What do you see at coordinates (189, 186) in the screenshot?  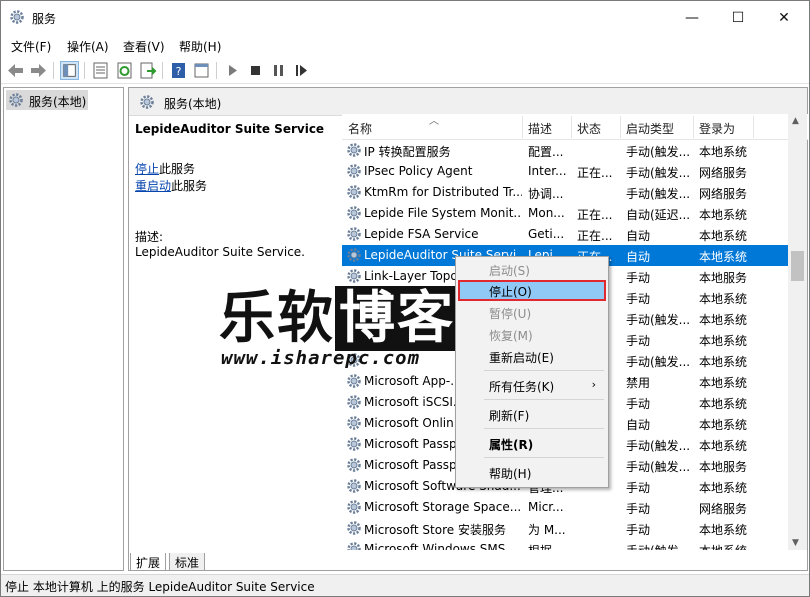 I see `restart-link-suffix: 此服务` at bounding box center [189, 186].